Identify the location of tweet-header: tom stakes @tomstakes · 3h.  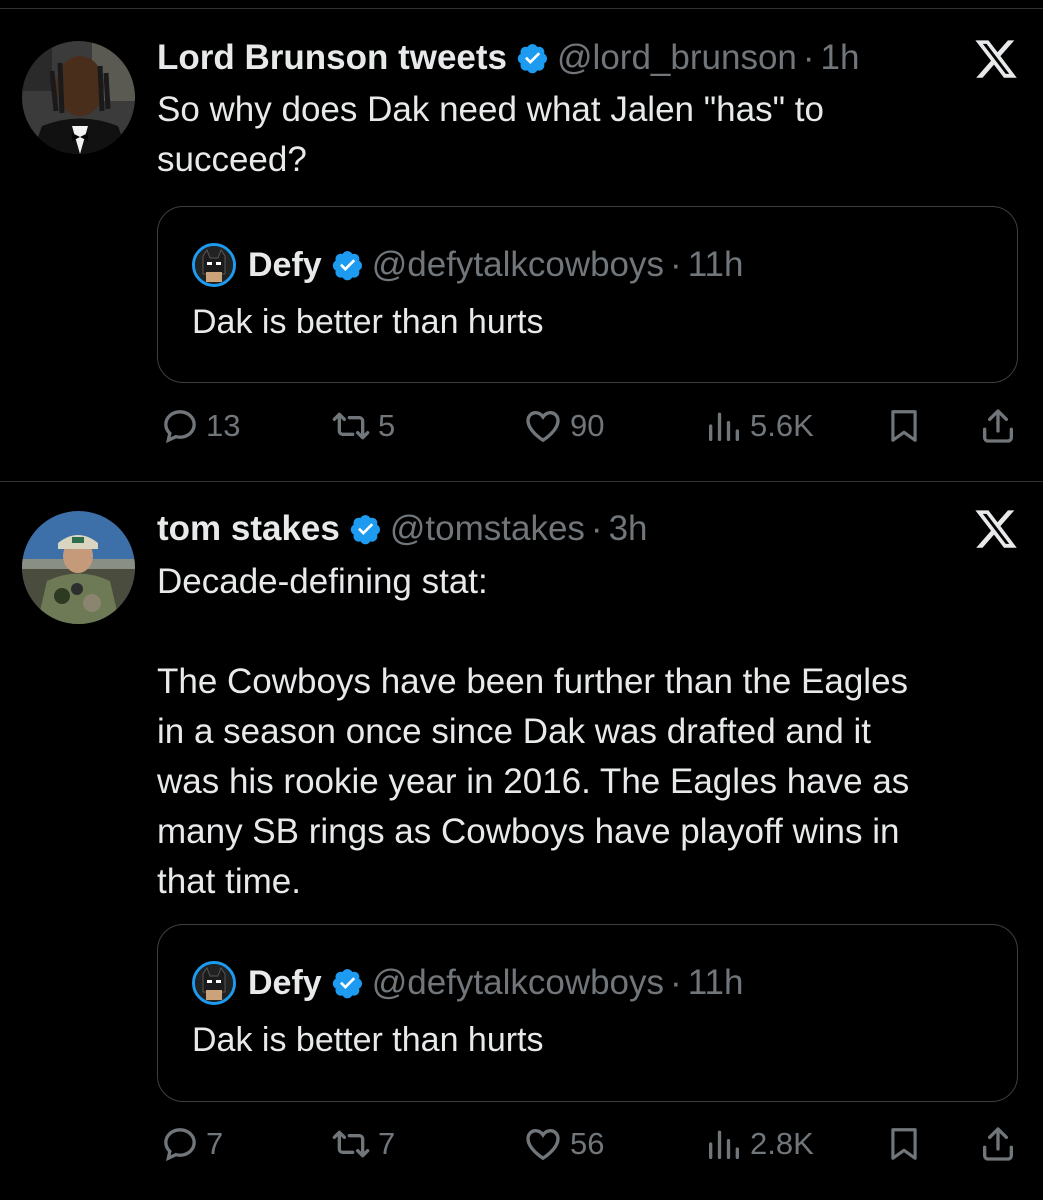
(402, 529).